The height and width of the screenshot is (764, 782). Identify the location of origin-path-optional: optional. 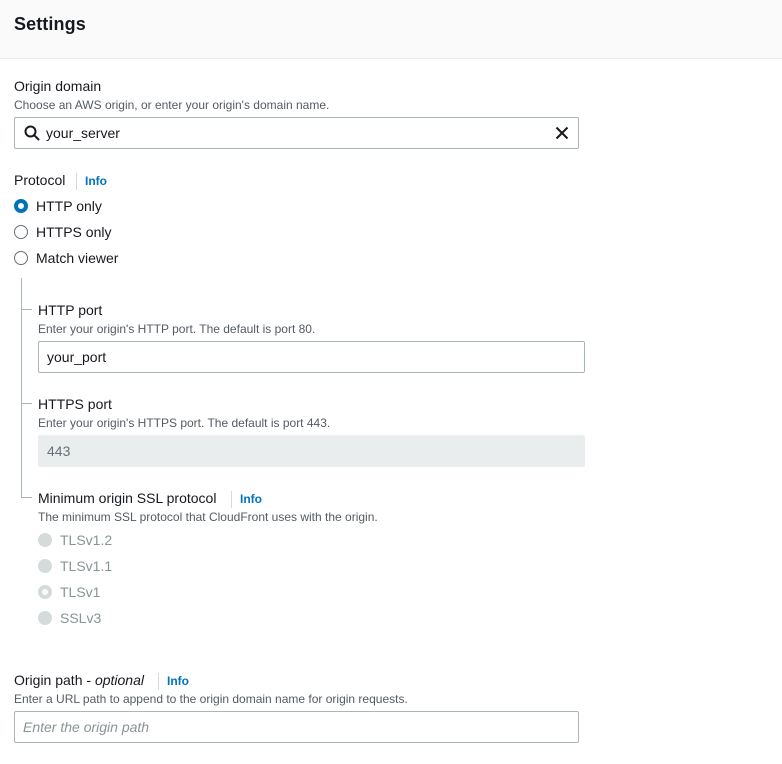
(119, 680).